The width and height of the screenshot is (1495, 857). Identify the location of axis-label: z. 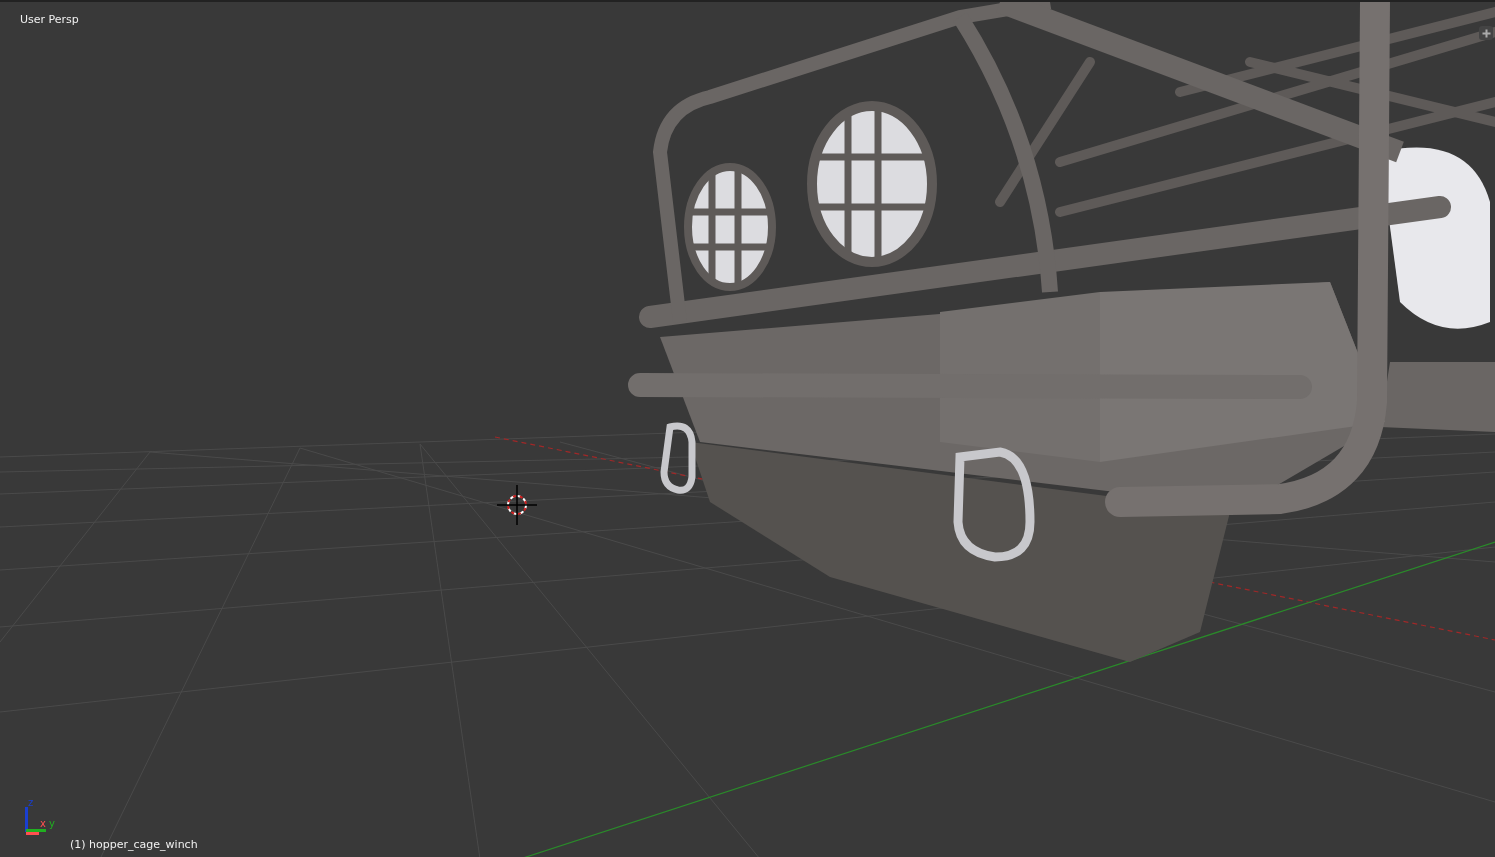
(31, 802).